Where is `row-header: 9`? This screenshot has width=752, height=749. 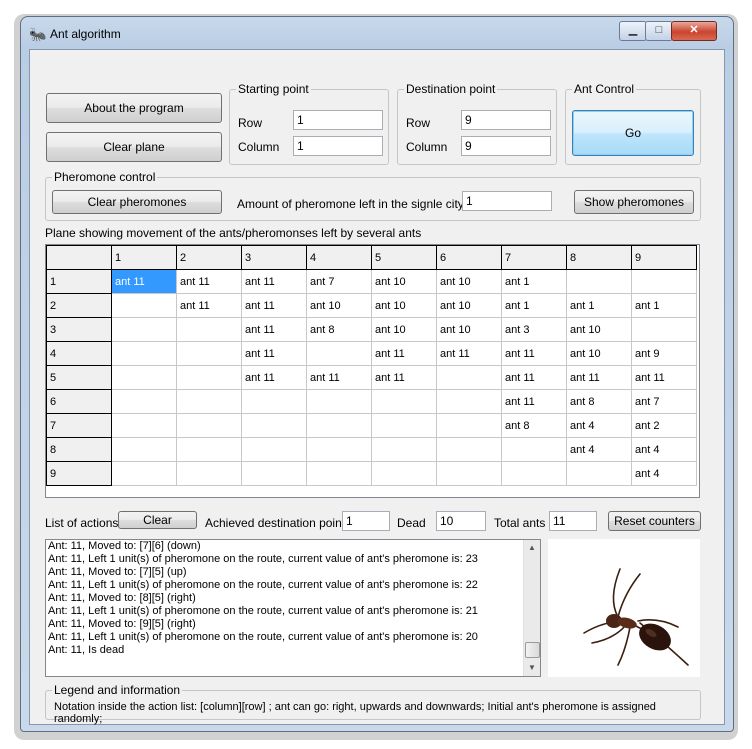
row-header: 9 is located at coordinates (79, 473).